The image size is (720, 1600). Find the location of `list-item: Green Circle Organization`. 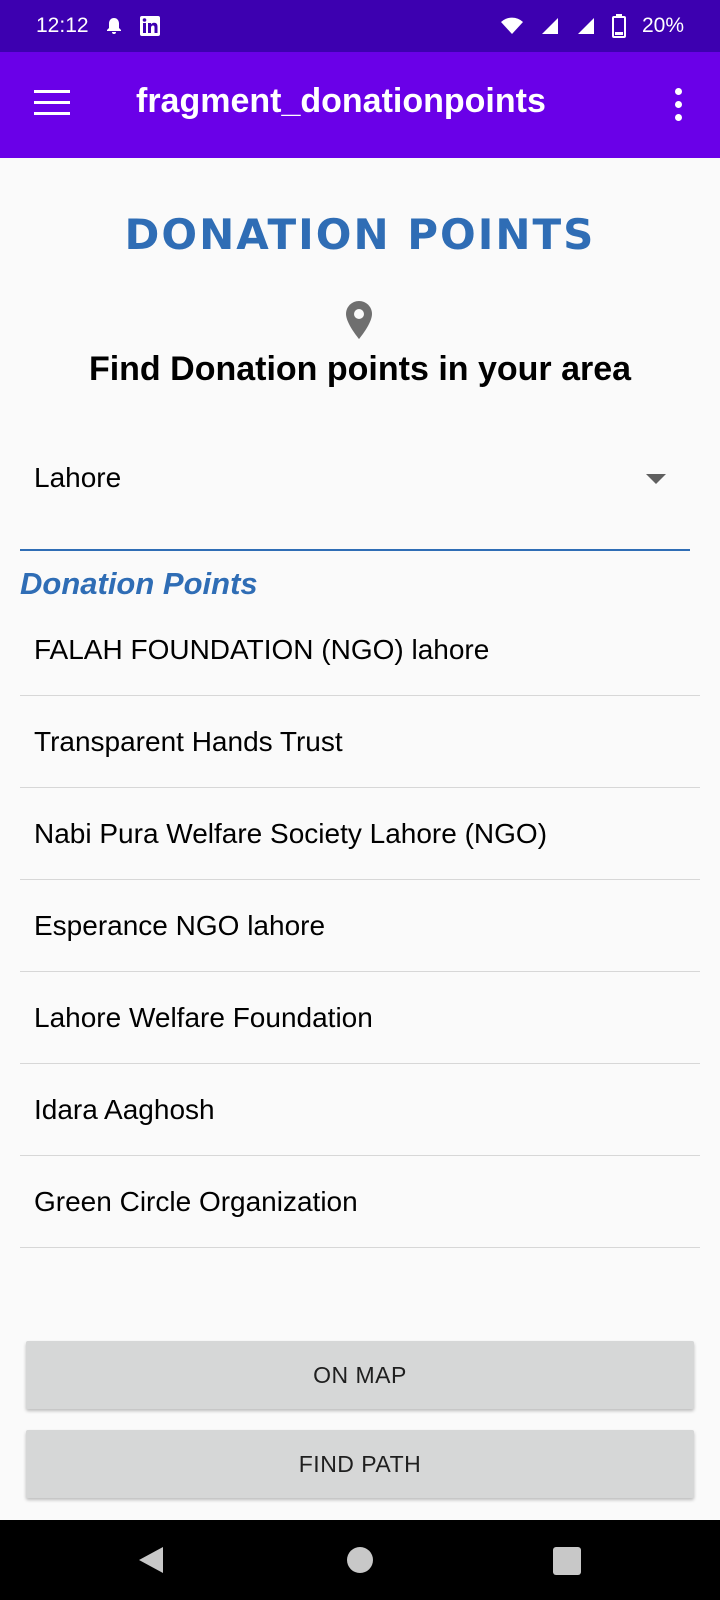

list-item: Green Circle Organization is located at coordinates (360, 1202).